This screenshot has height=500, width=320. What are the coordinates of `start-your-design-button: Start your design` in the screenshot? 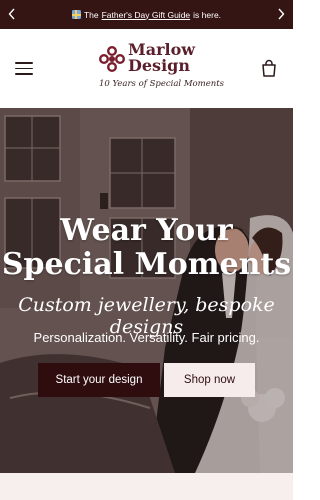 It's located at (99, 380).